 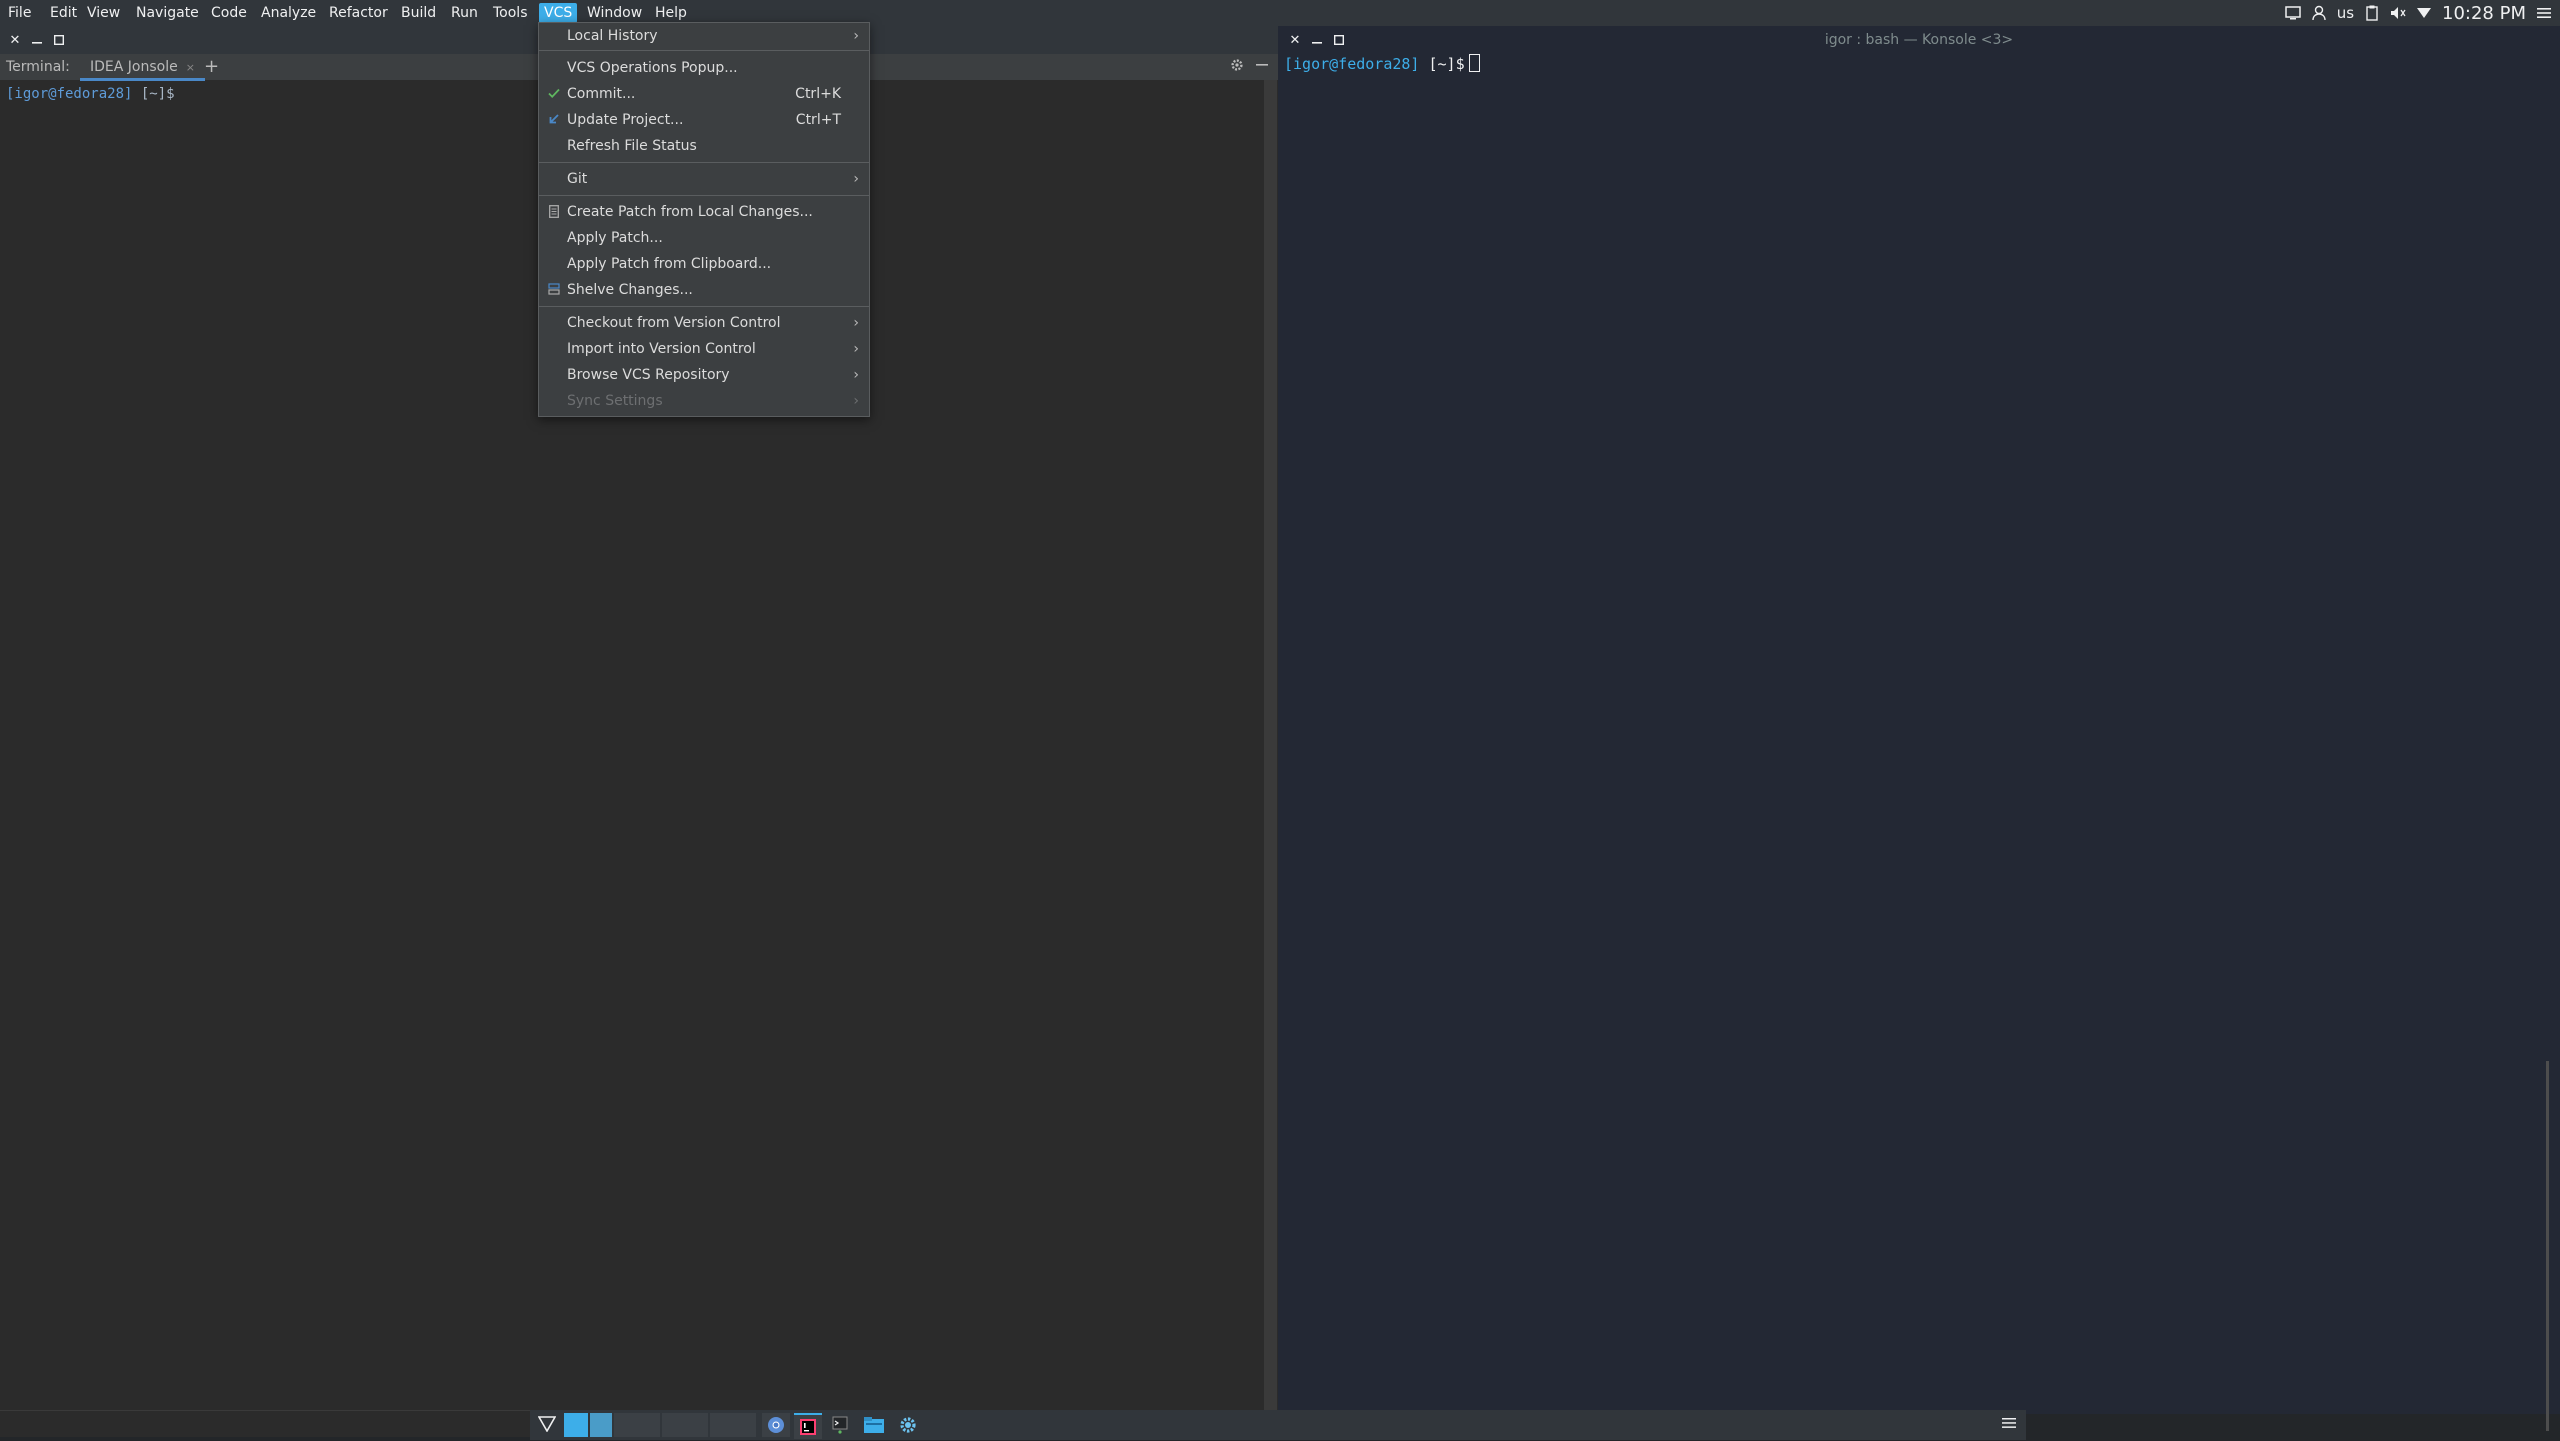 I want to click on shortcut-label: Ctrl+T, so click(x=818, y=120).